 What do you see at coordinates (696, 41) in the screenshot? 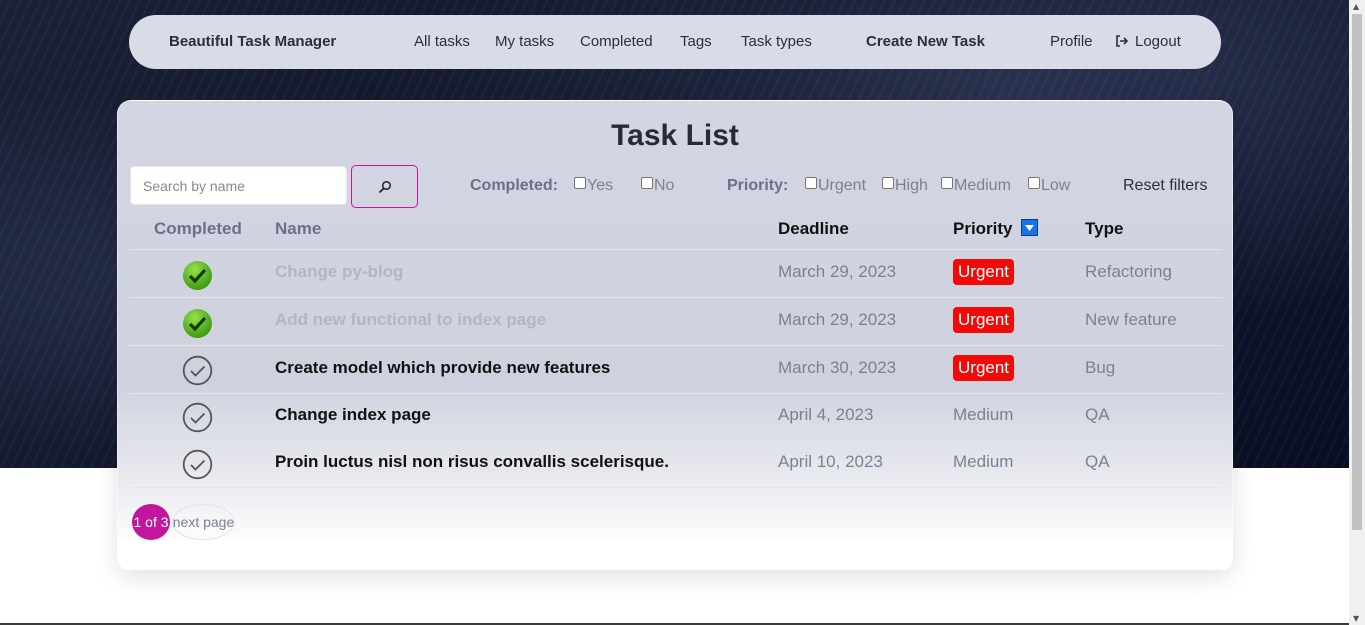
I see `nav-tags: Tags` at bounding box center [696, 41].